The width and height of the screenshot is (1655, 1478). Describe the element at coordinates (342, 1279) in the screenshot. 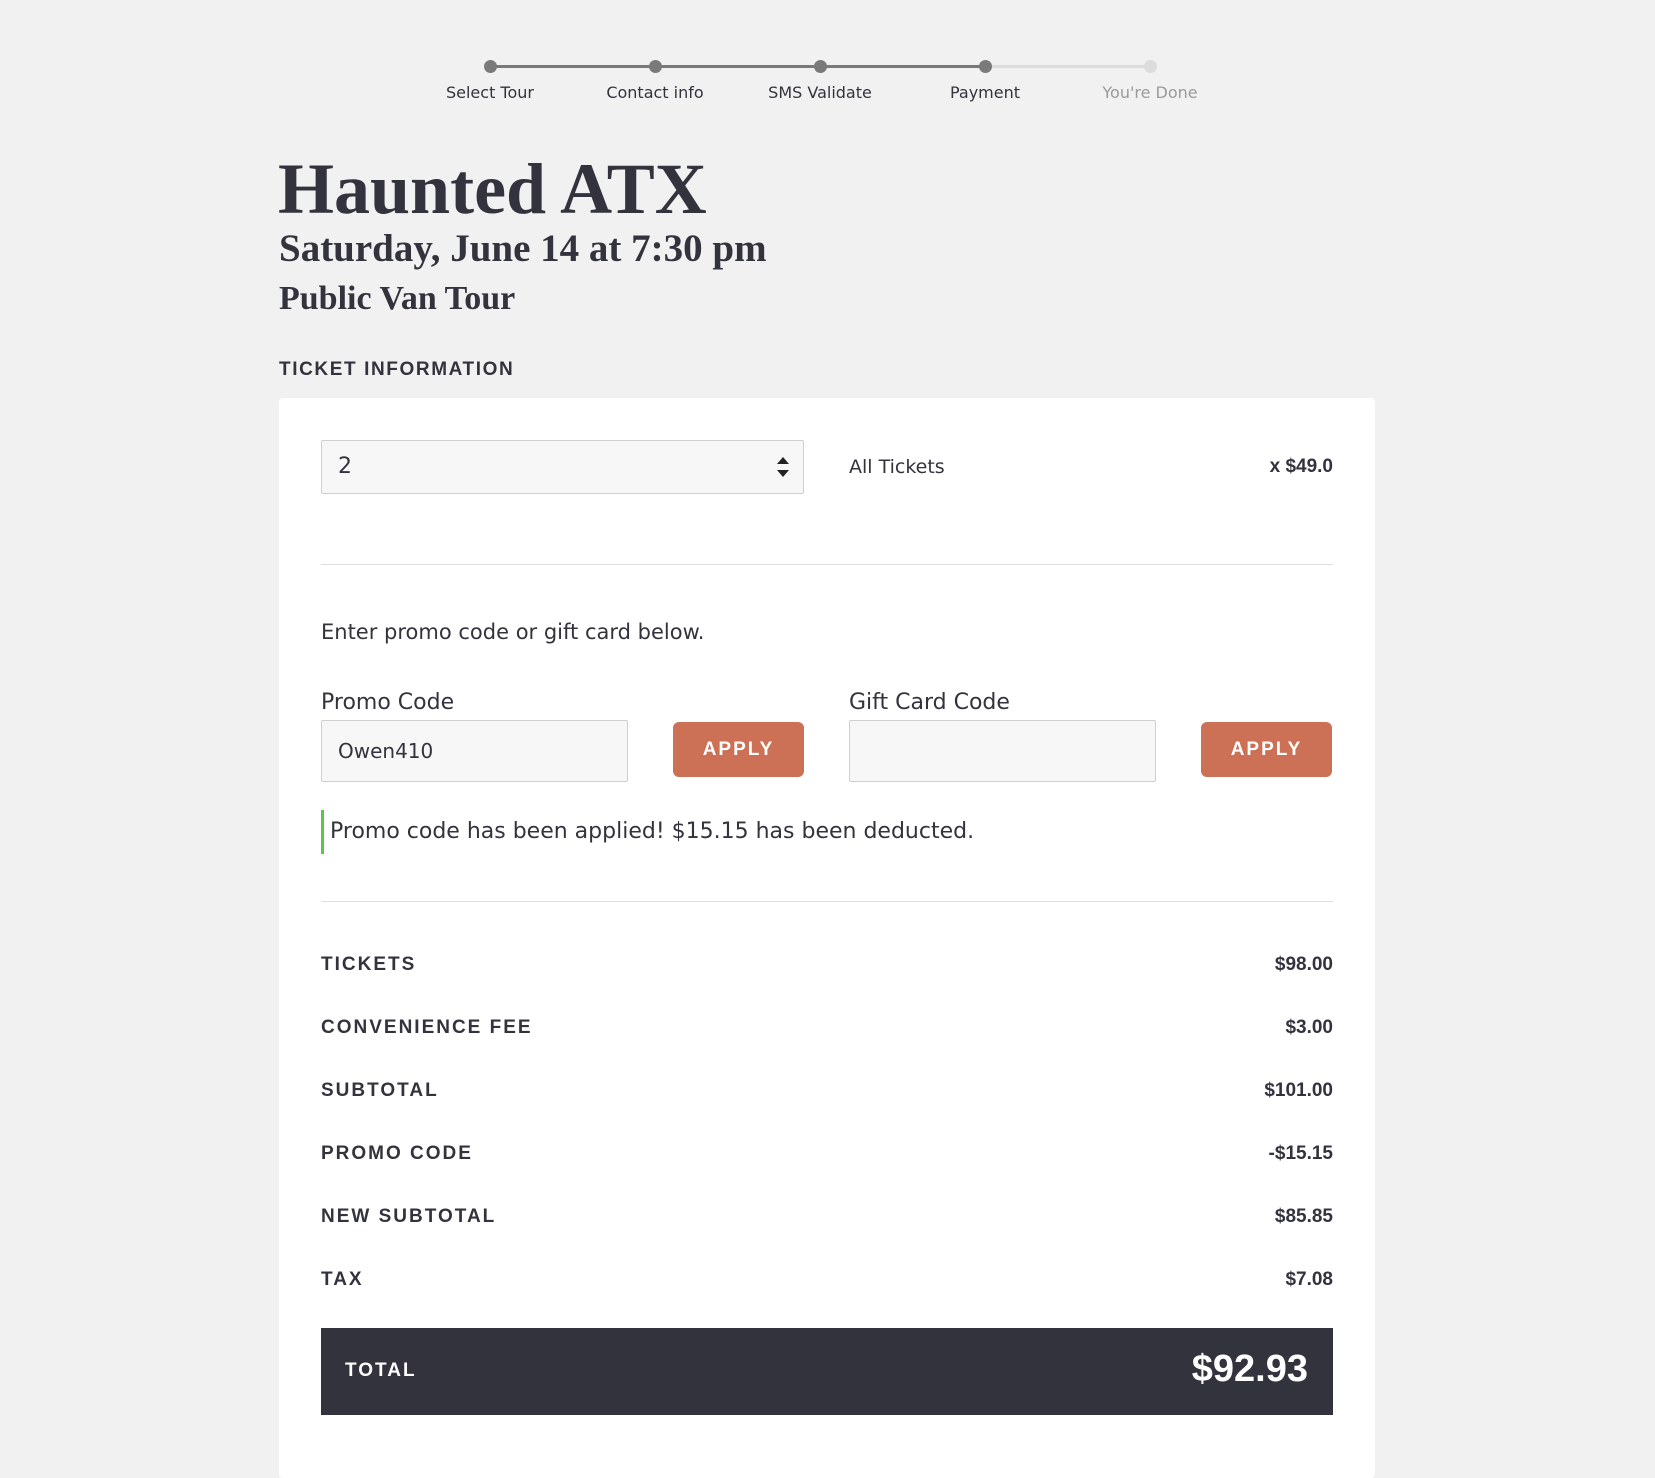

I see `summary-label: TAX` at that location.